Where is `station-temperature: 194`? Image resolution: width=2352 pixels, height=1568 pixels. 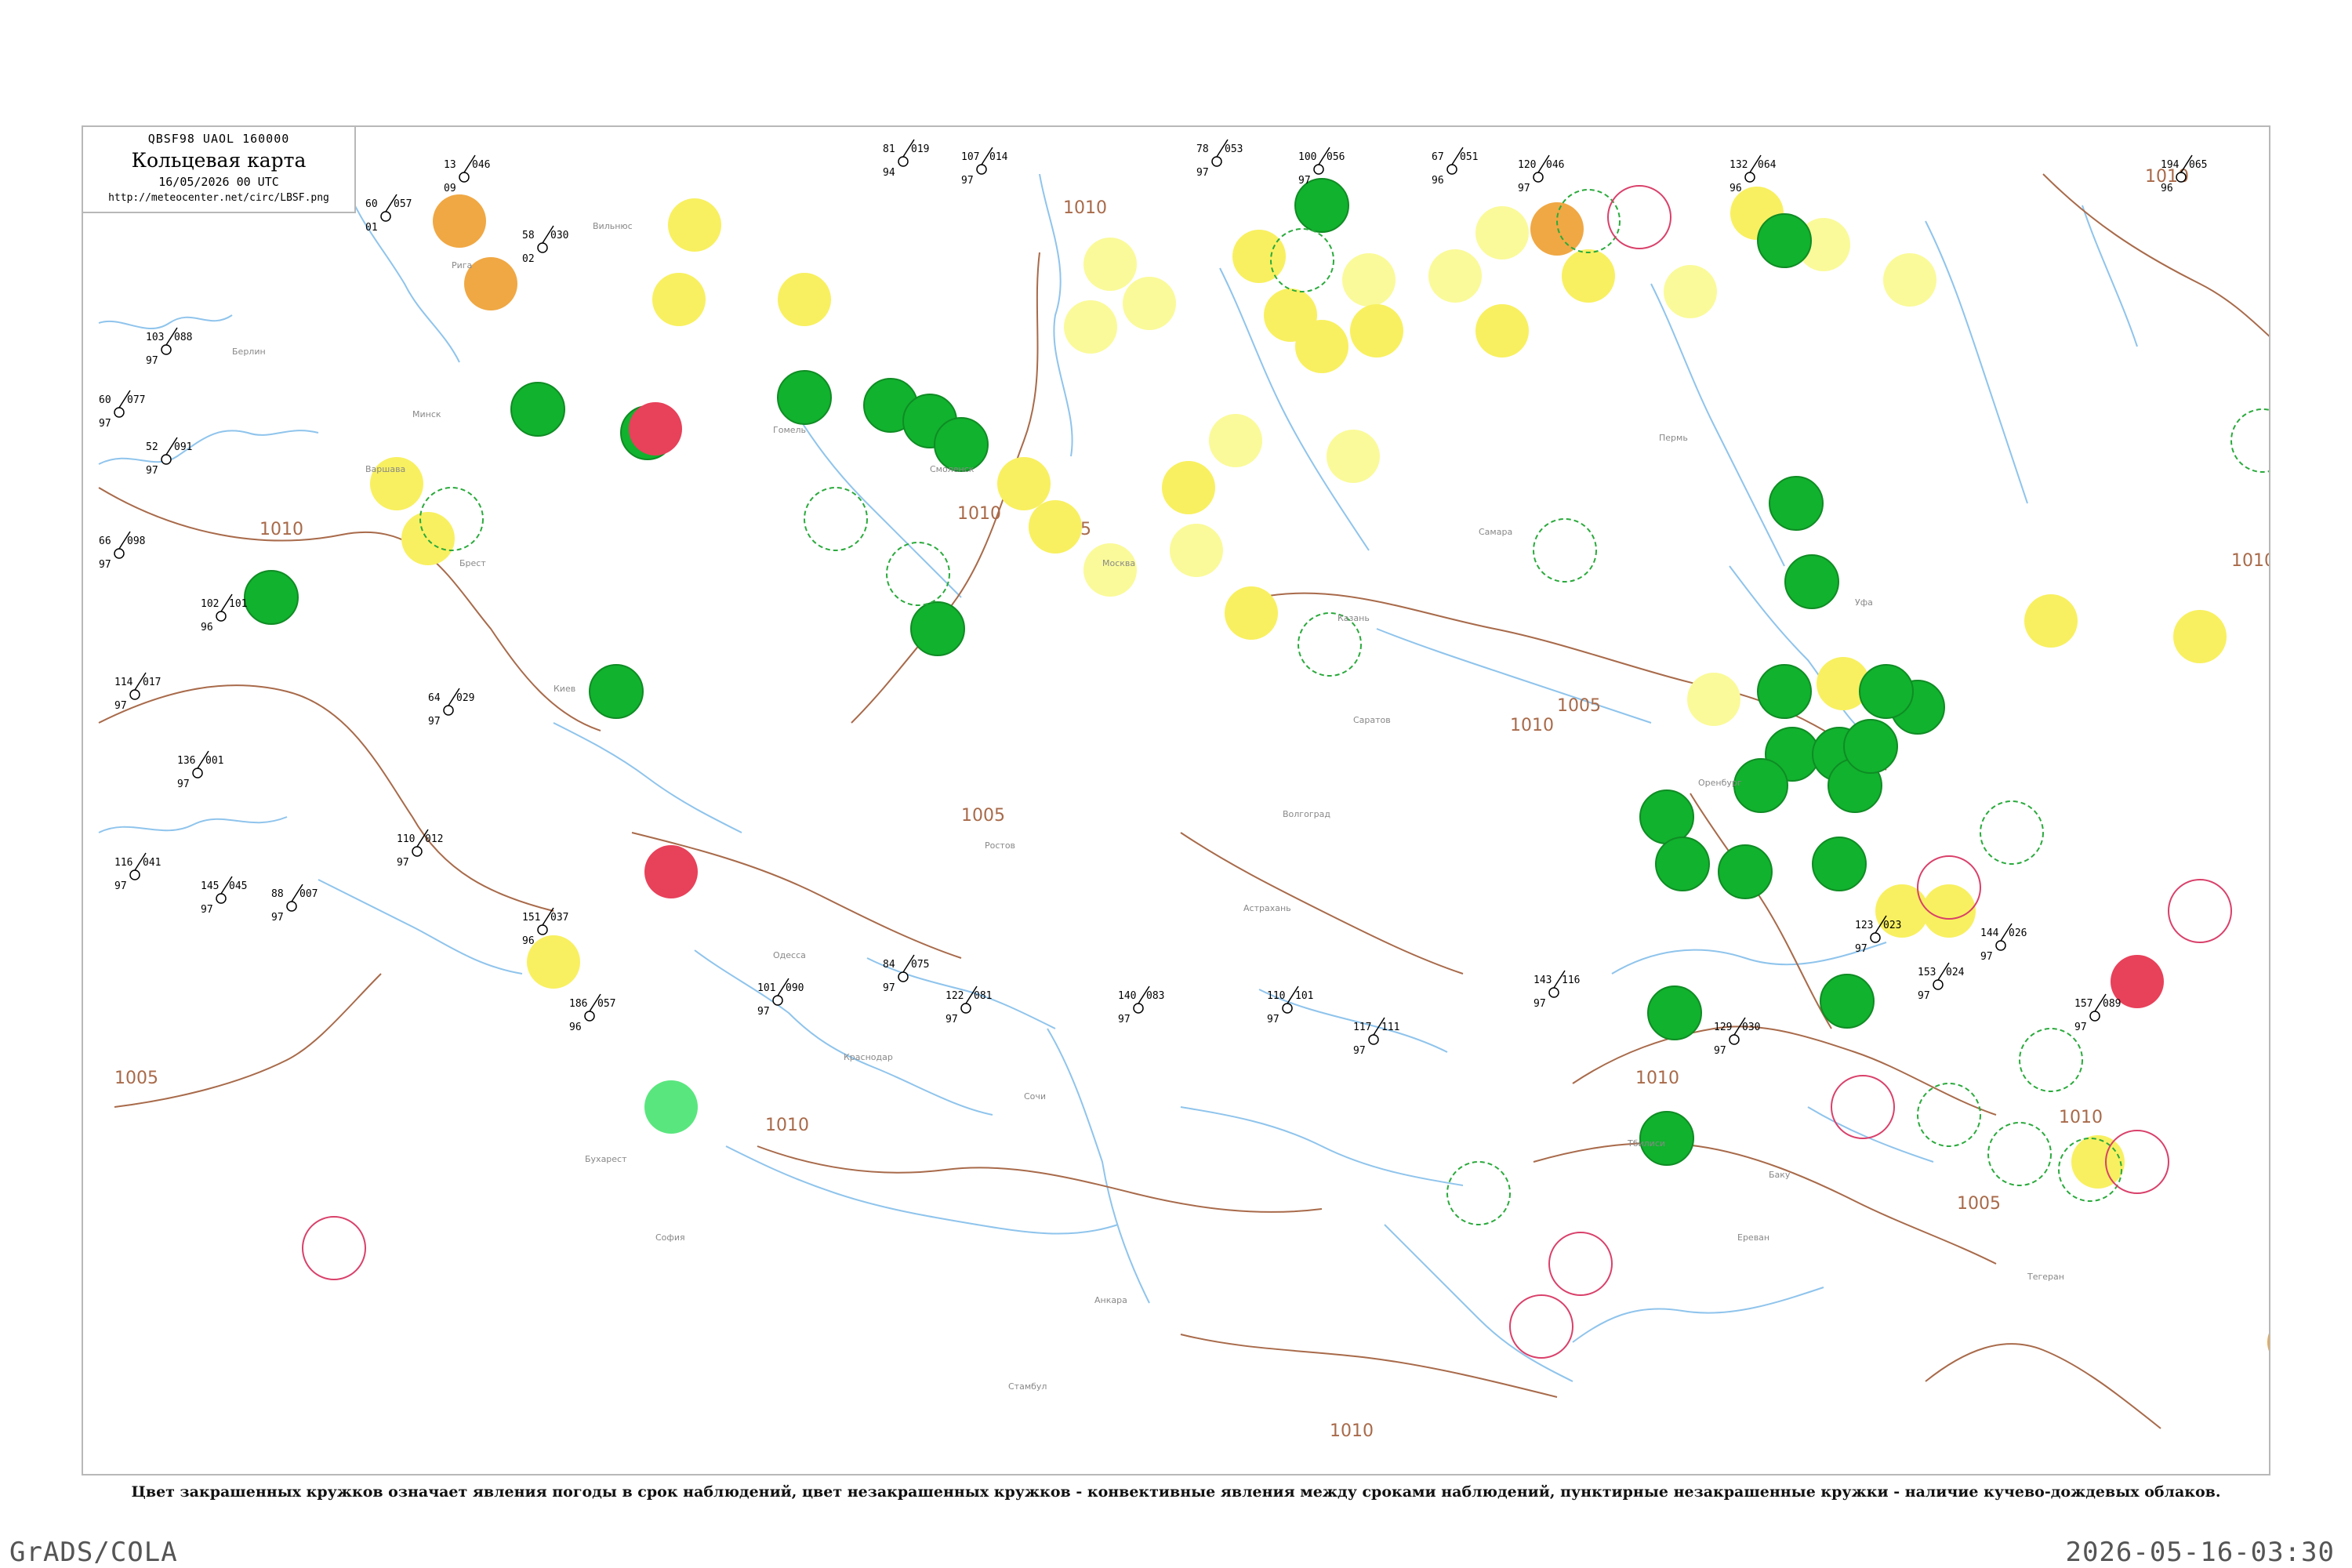
station-temperature: 194 is located at coordinates (2170, 165).